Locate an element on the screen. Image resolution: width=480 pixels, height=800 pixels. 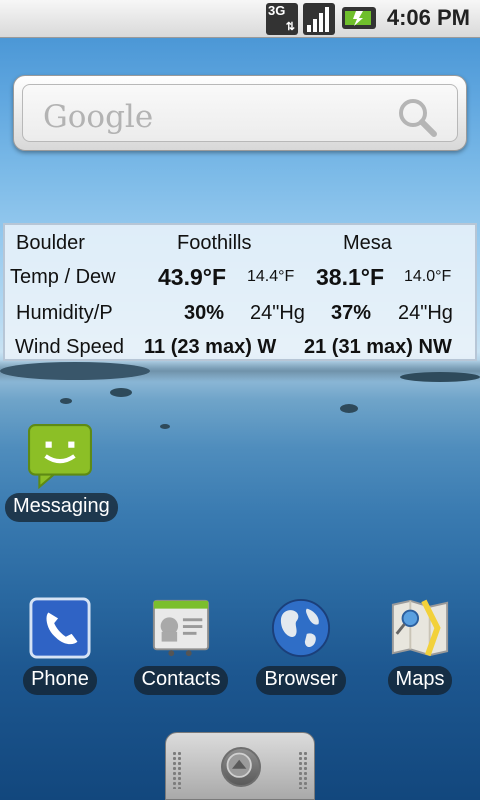
search-bar: Google is located at coordinates (240, 113).